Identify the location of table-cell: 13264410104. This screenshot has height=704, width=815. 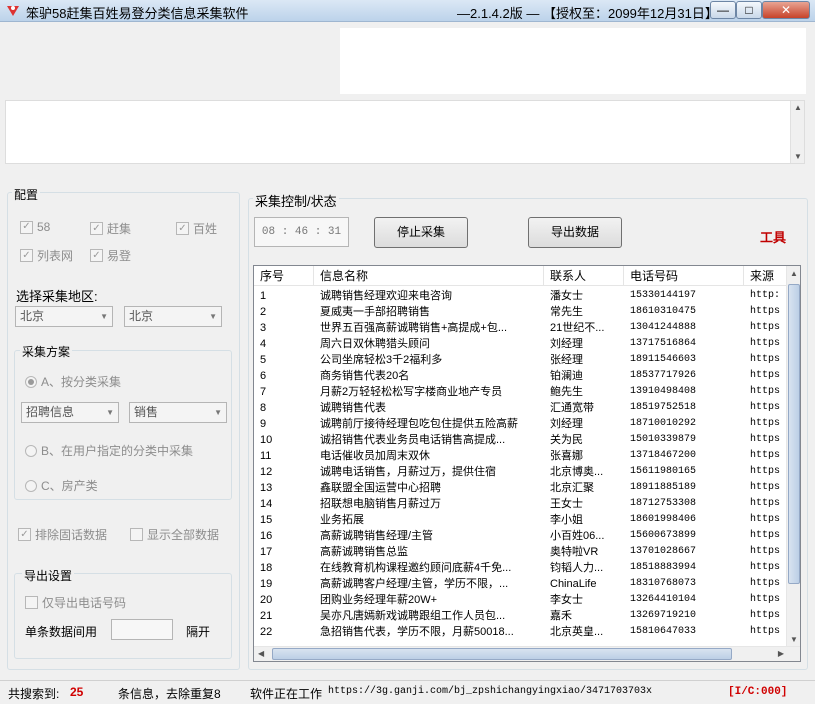
(663, 599).